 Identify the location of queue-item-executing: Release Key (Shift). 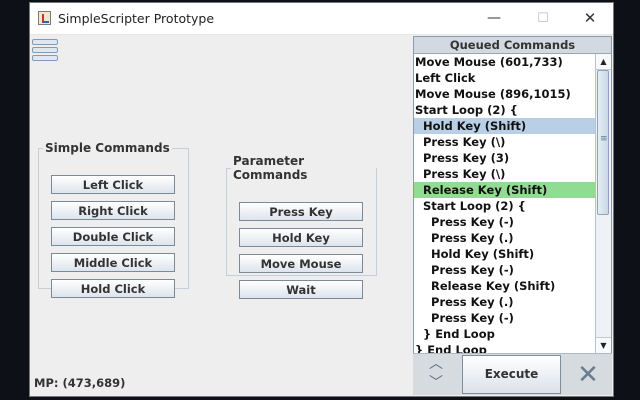
(505, 190).